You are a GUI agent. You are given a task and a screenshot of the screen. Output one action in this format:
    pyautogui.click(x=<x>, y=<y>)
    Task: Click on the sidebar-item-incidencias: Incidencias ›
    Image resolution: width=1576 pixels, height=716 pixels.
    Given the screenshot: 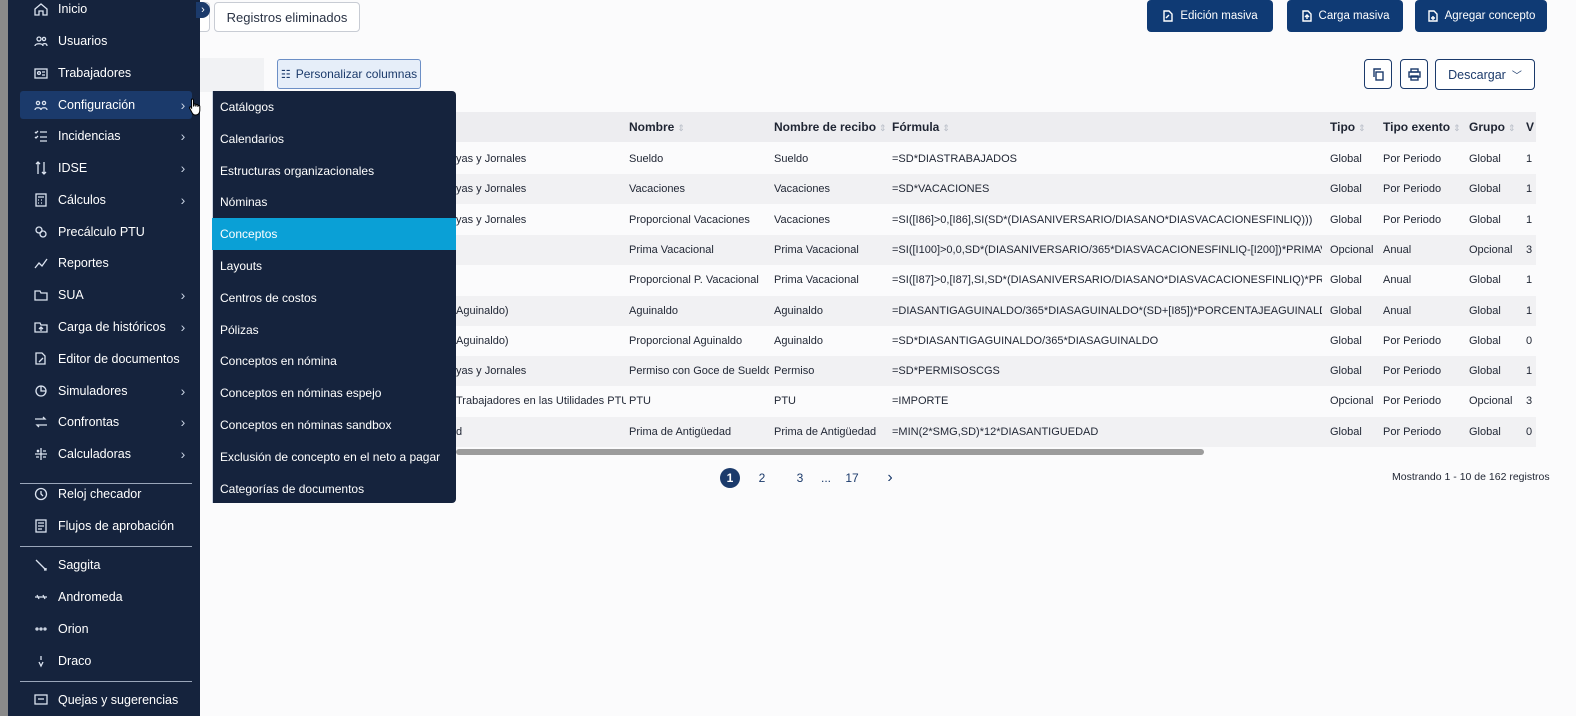 What is the action you would take?
    pyautogui.click(x=106, y=136)
    